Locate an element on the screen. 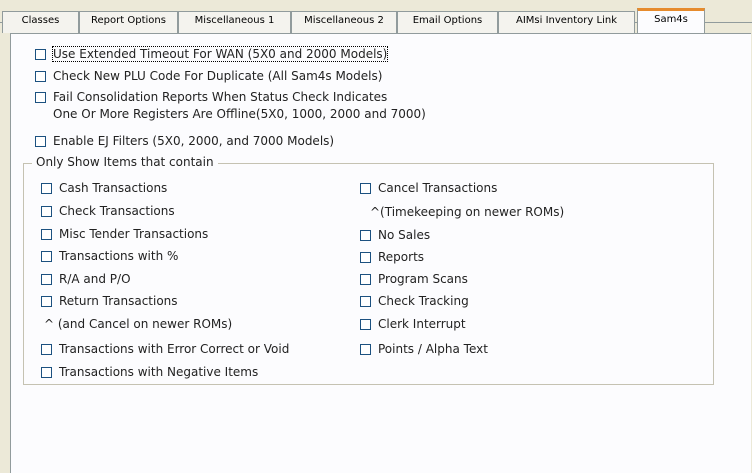  tab-report-options: Report Options is located at coordinates (128, 22).